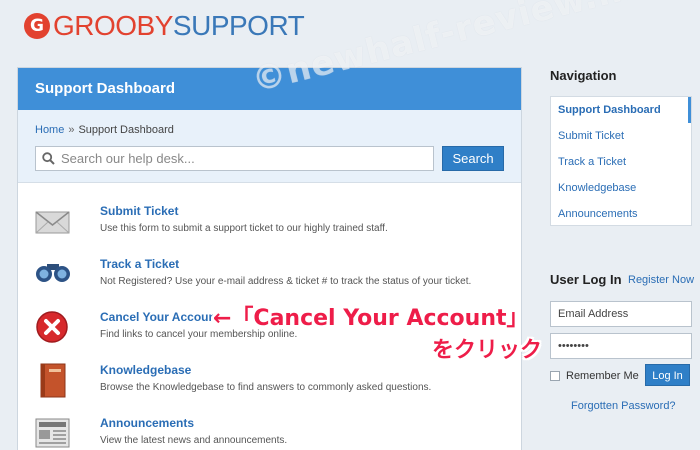 Image resolution: width=700 pixels, height=450 pixels. I want to click on brand-logo: G GROOBYSUPPORT, so click(164, 26).